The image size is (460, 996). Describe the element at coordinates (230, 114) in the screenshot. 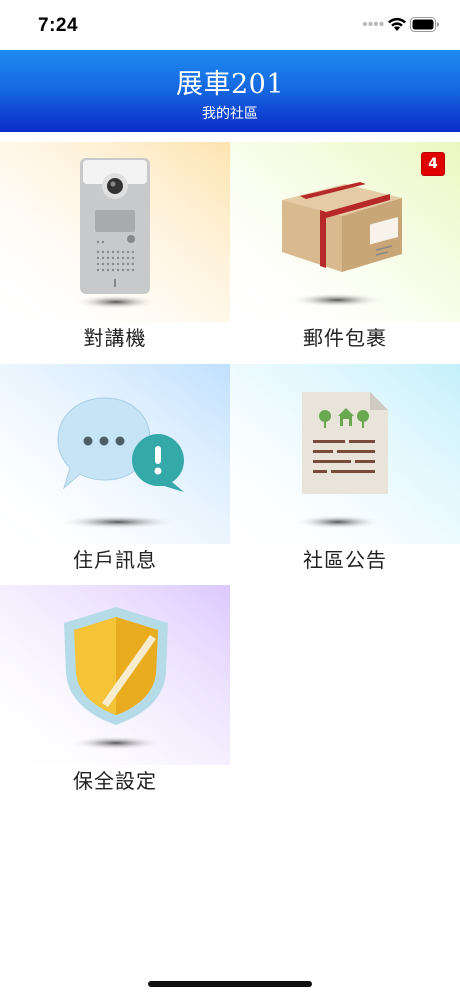

I see `page-subtitle: 我的社區` at that location.